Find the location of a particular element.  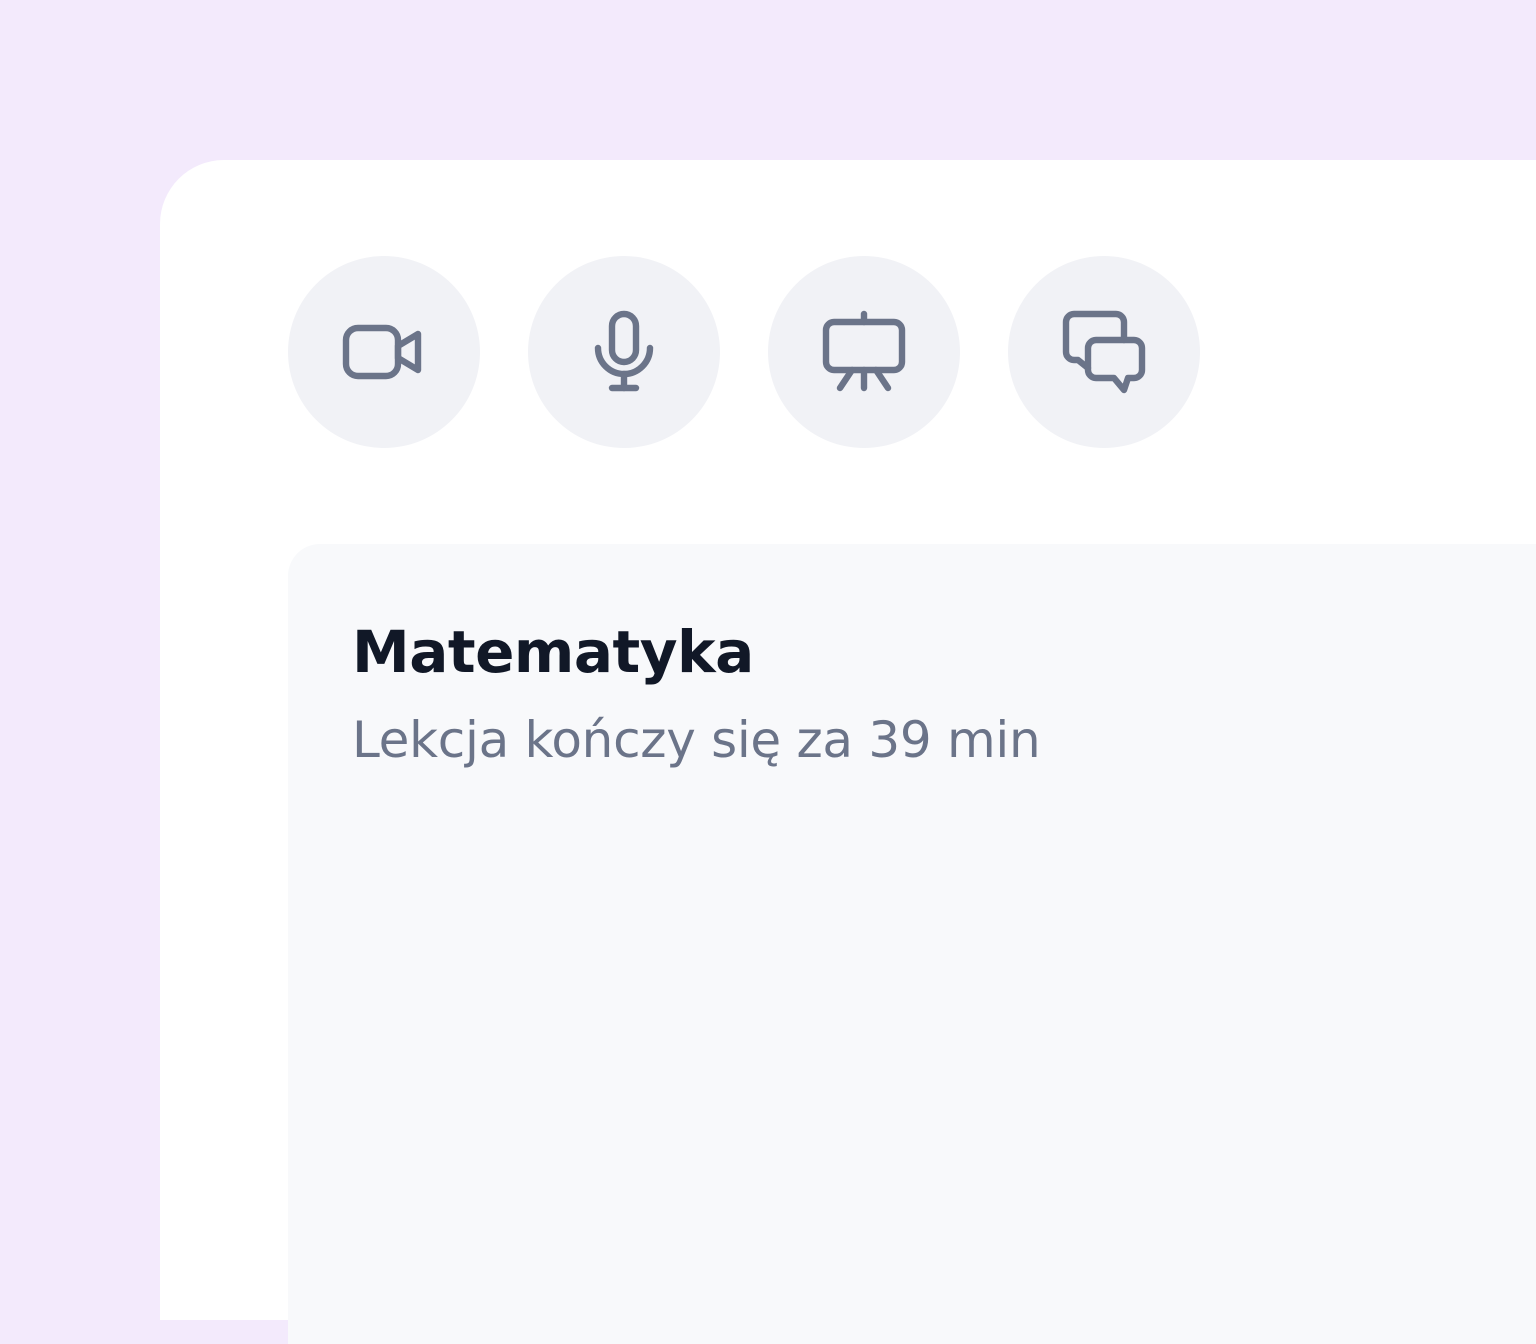

camera-button is located at coordinates (384, 352).